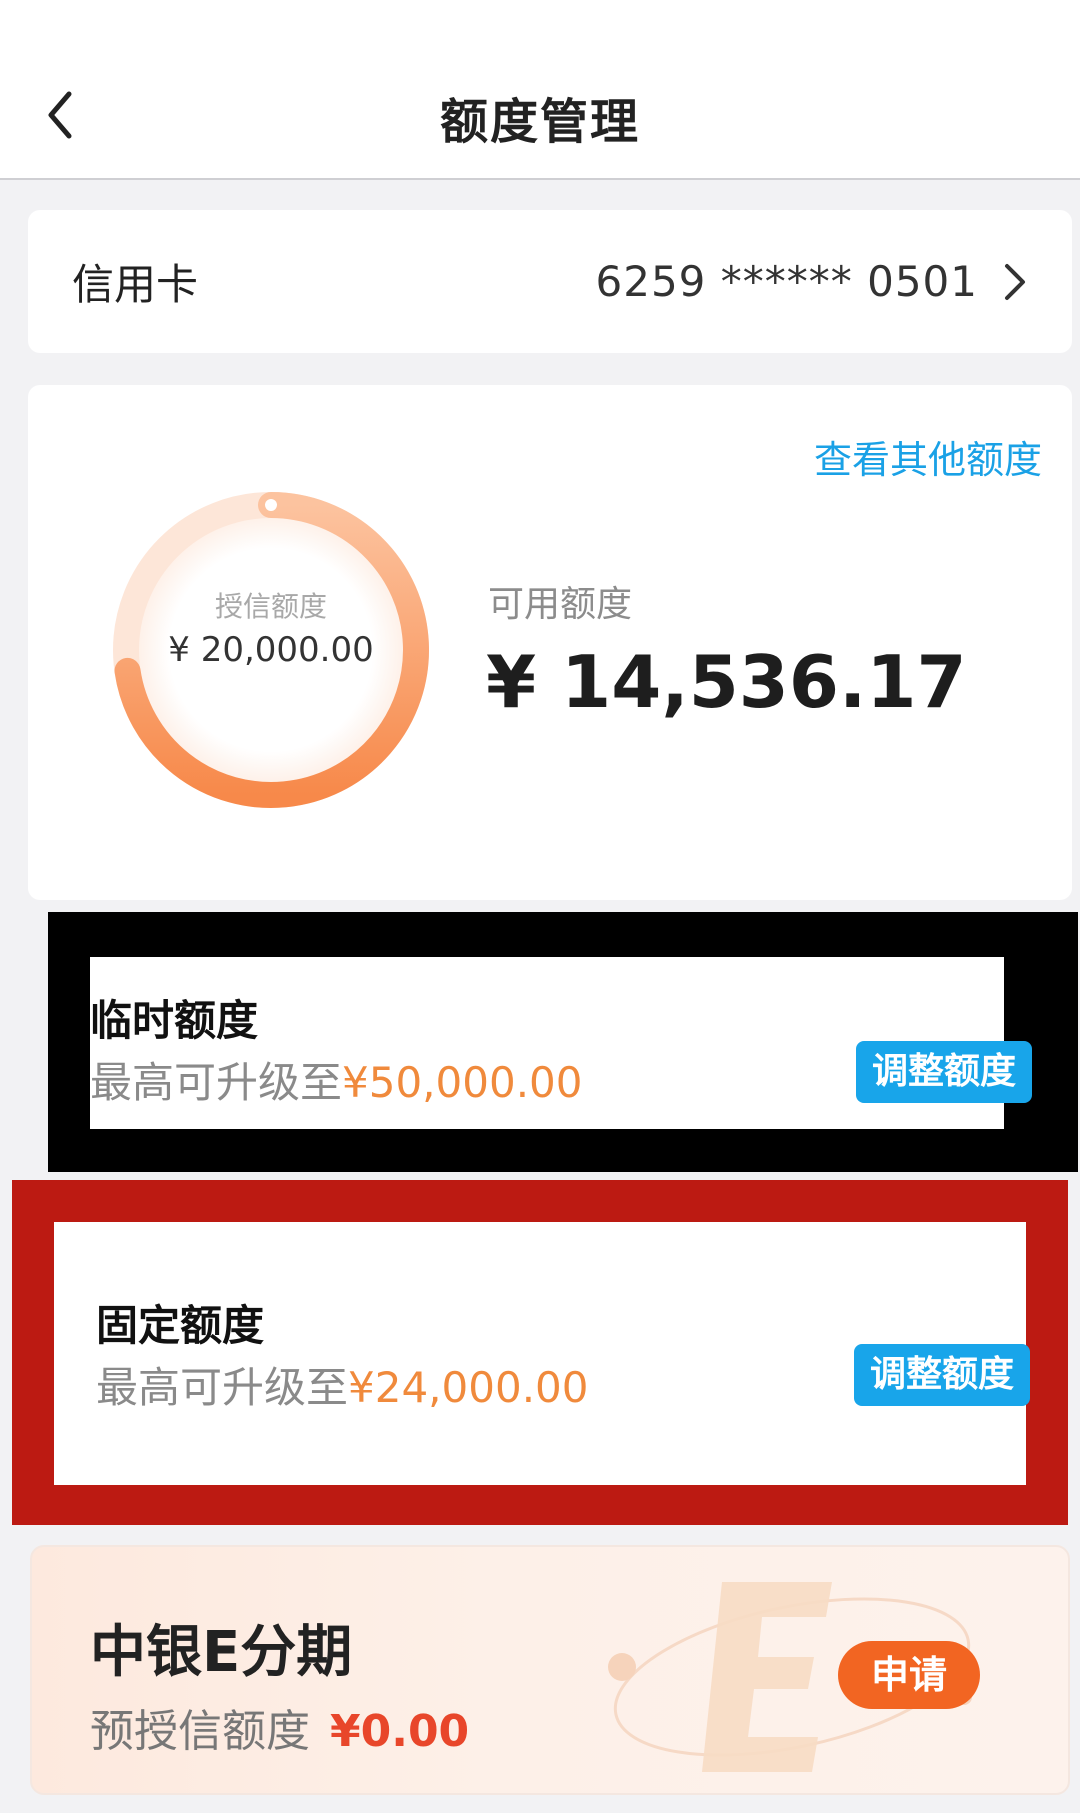 This screenshot has width=1080, height=1813. Describe the element at coordinates (944, 1072) in the screenshot. I see `adjust-temporary-limit-button: 调整额度` at that location.